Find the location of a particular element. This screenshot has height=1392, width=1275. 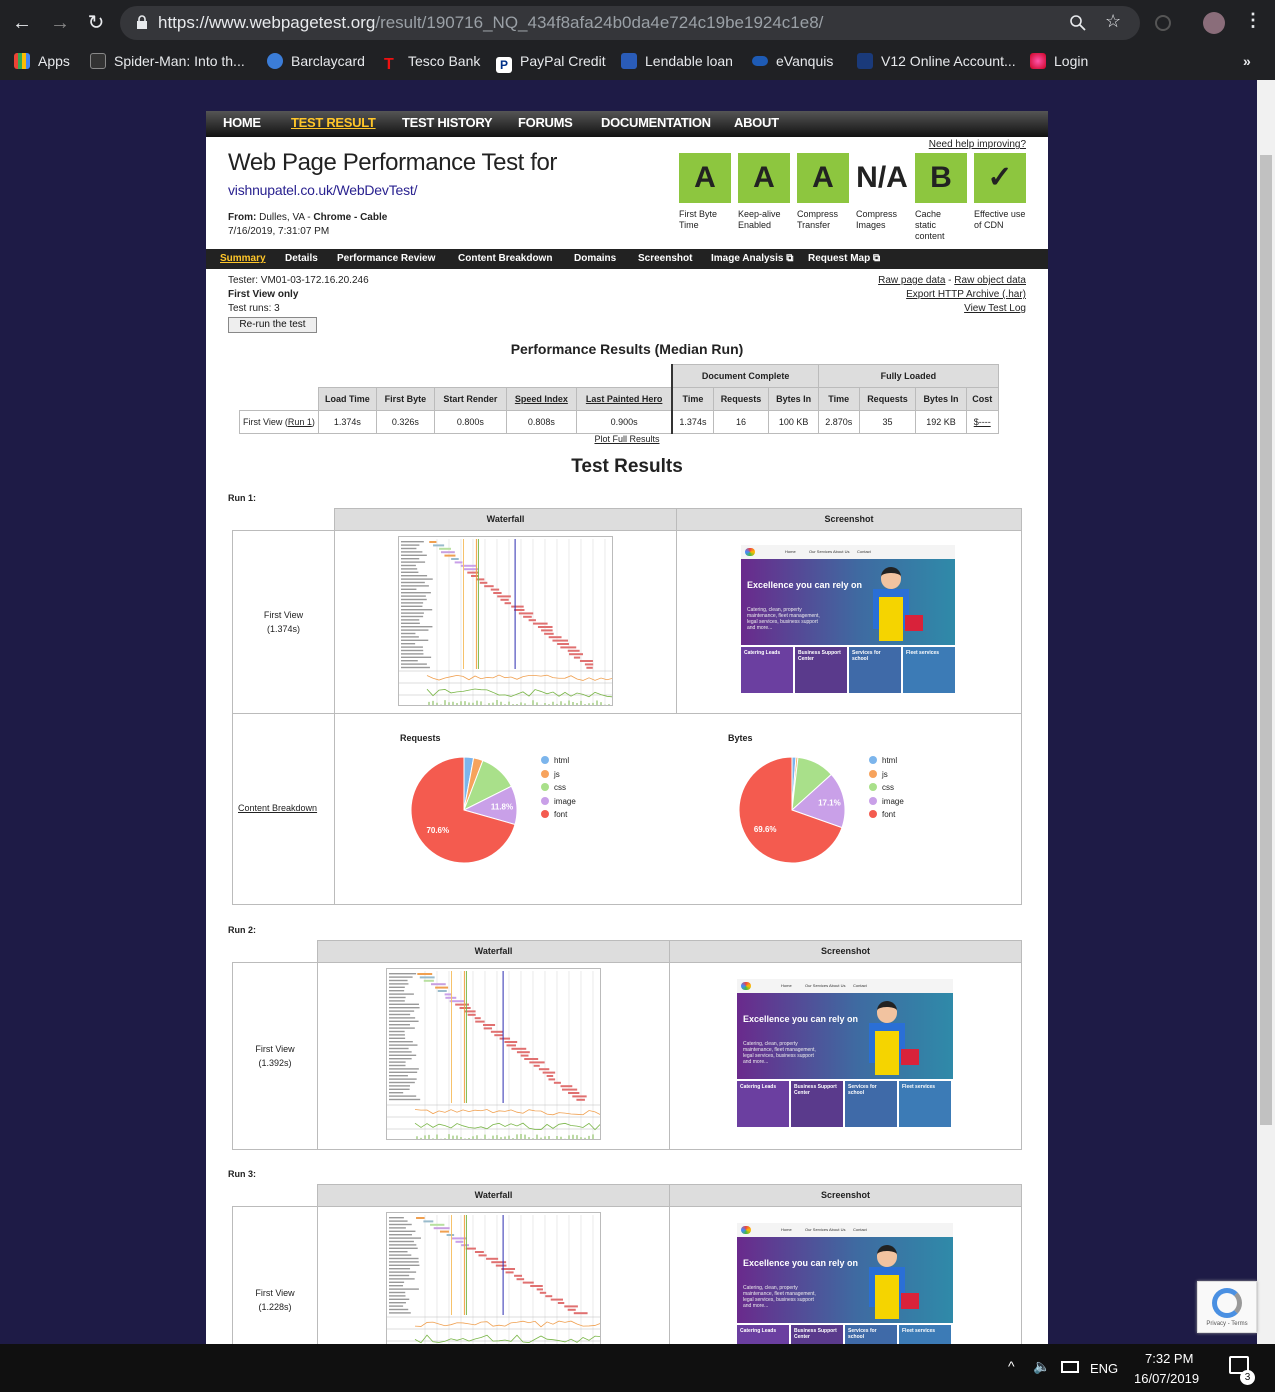

cell-last-painted-hero: 0.900s is located at coordinates (624, 422).